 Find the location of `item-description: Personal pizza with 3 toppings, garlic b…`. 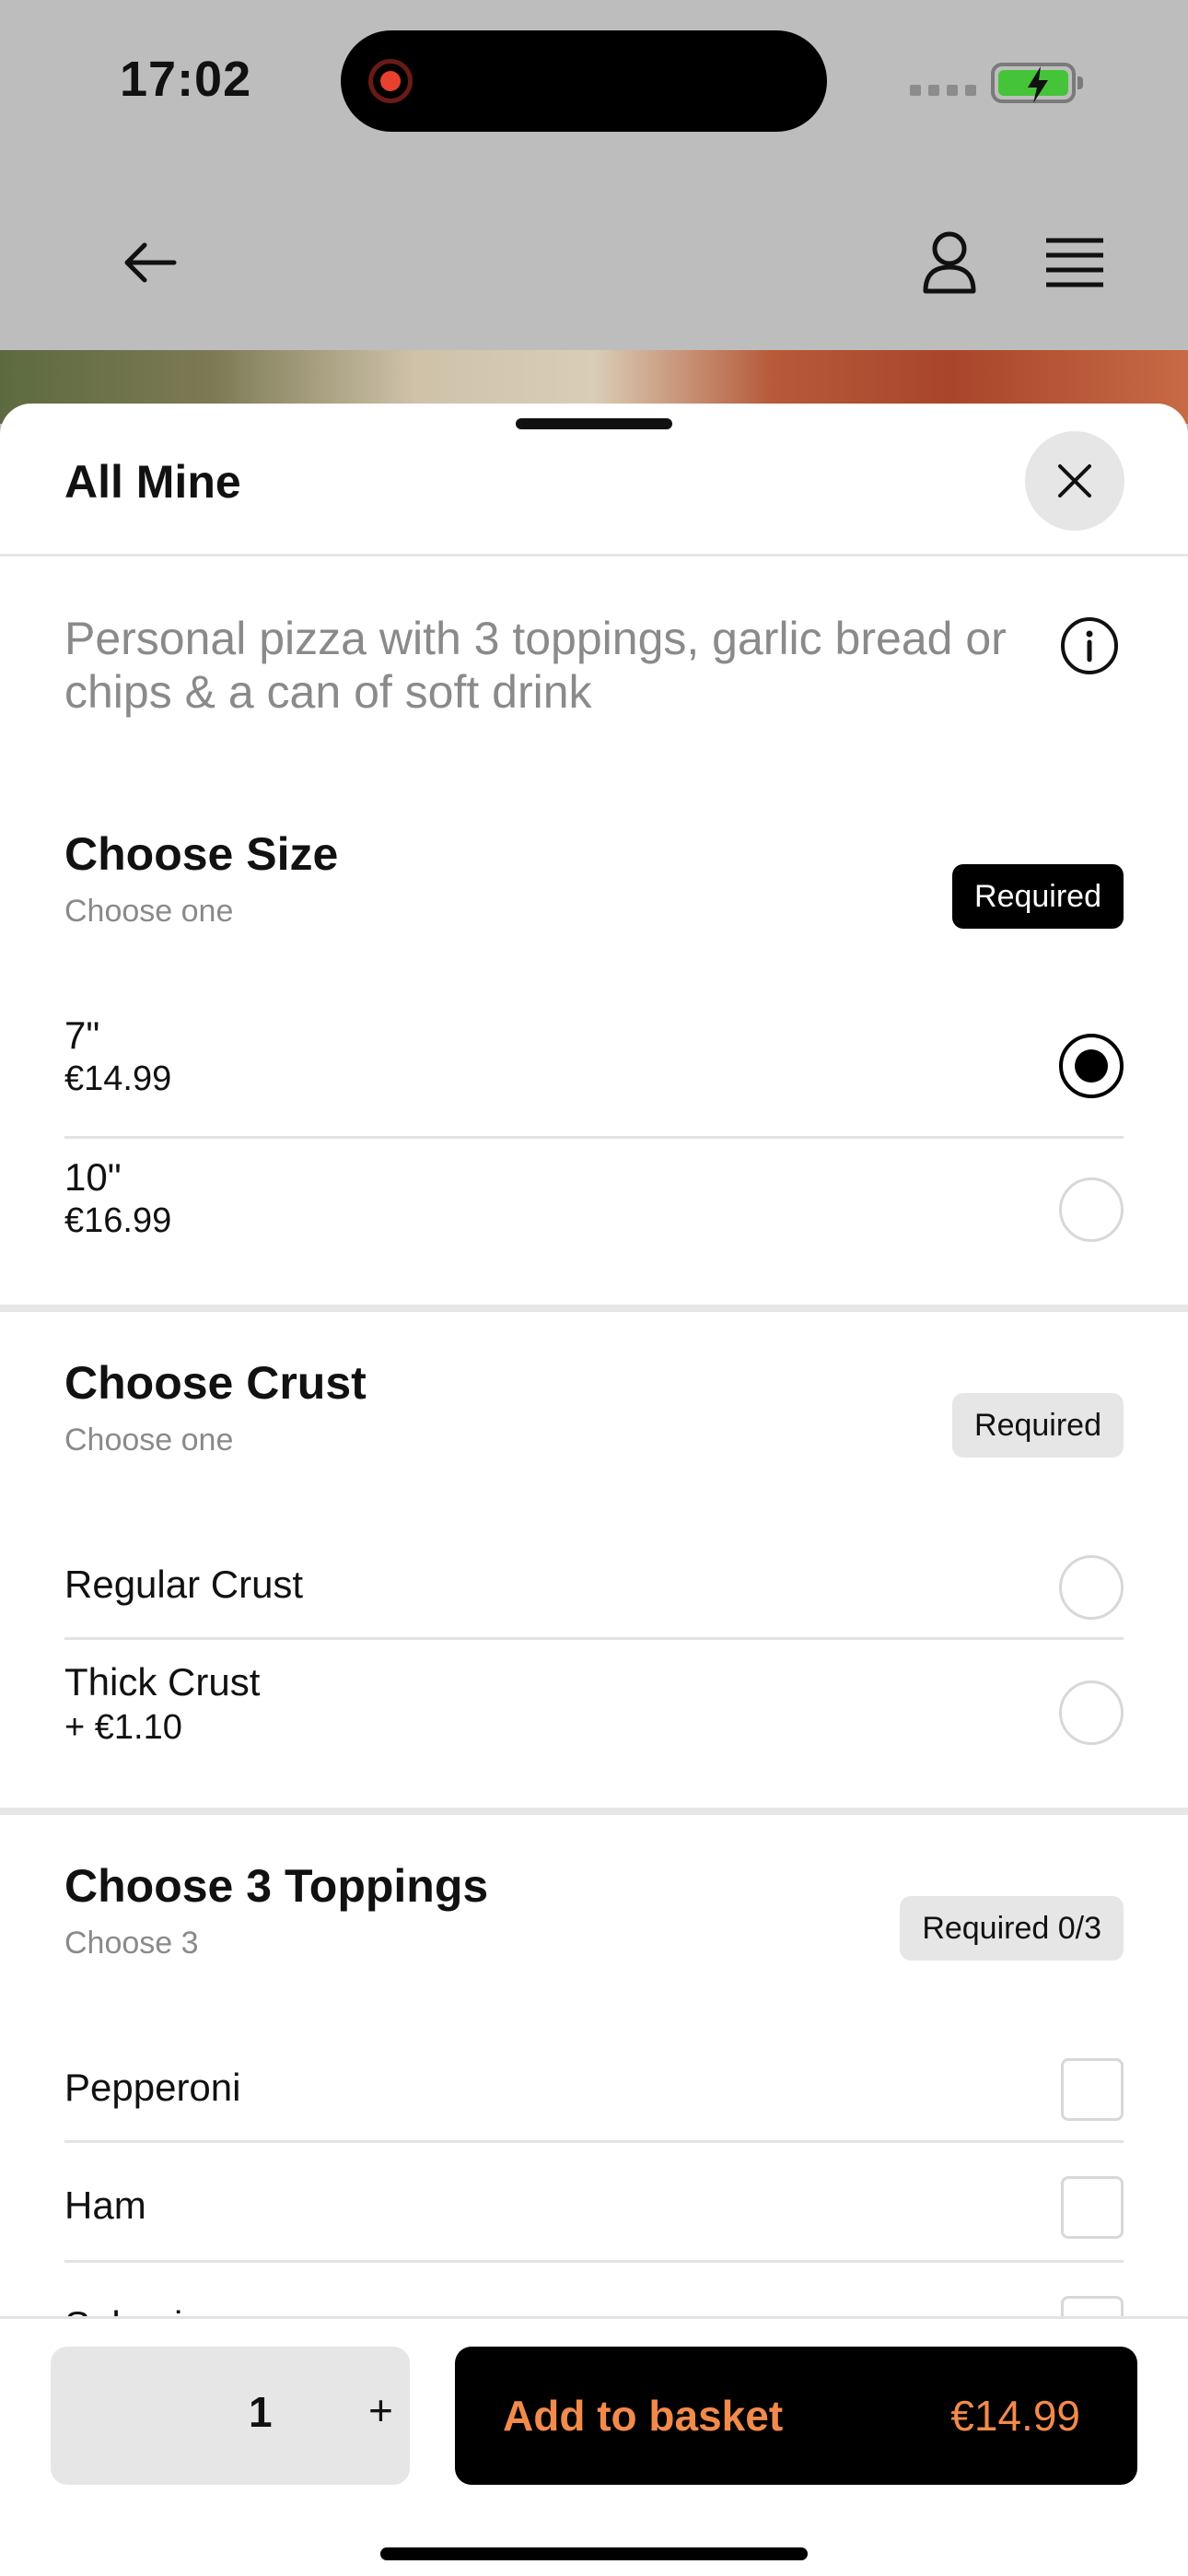

item-description: Personal pizza with 3 toppings, garlic b… is located at coordinates (535, 665).